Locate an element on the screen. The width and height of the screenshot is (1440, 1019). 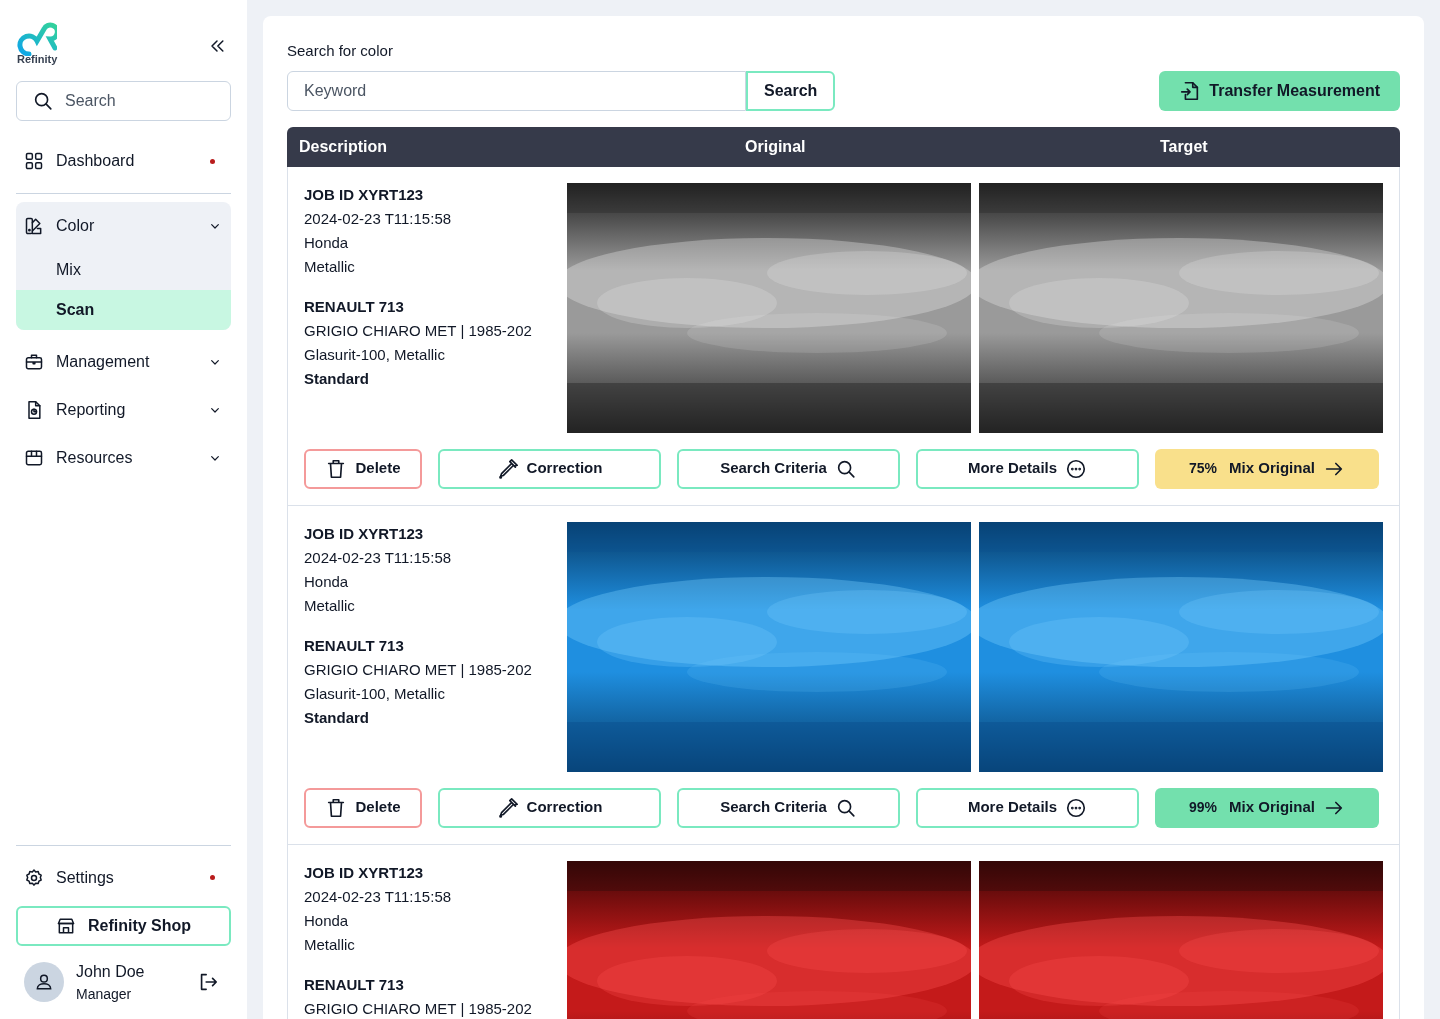
mix-button: 99% Mix Original is located at coordinates (1267, 807).